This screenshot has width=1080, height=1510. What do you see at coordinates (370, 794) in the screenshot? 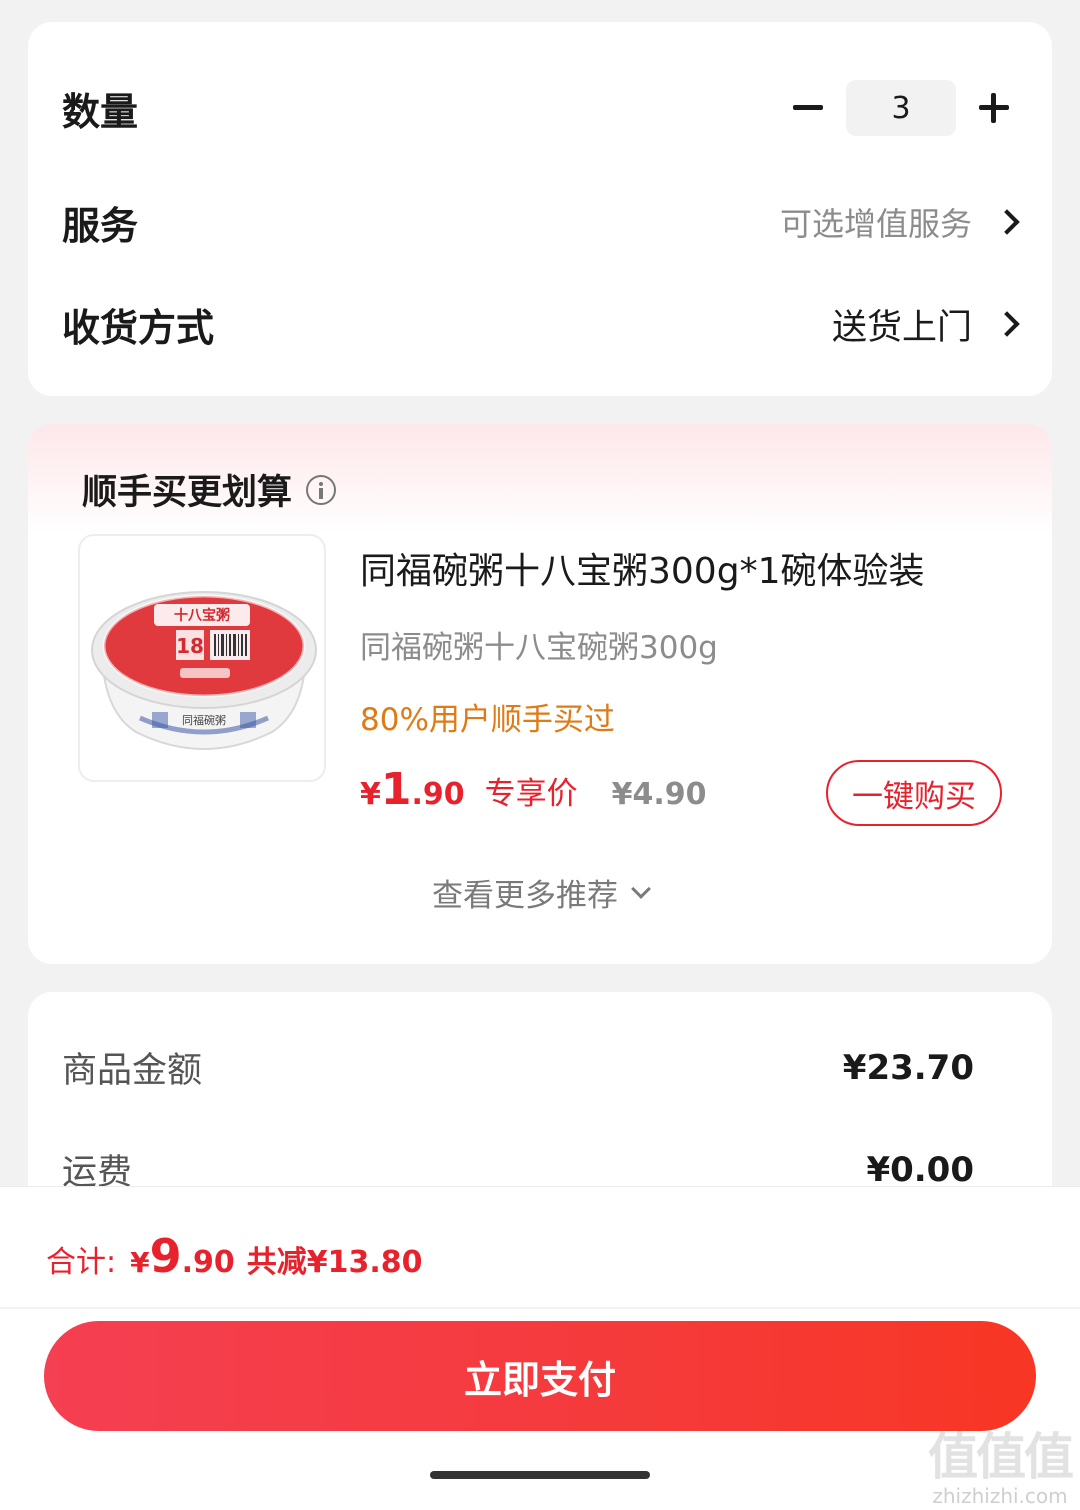
I see `price-currency: ¥` at bounding box center [370, 794].